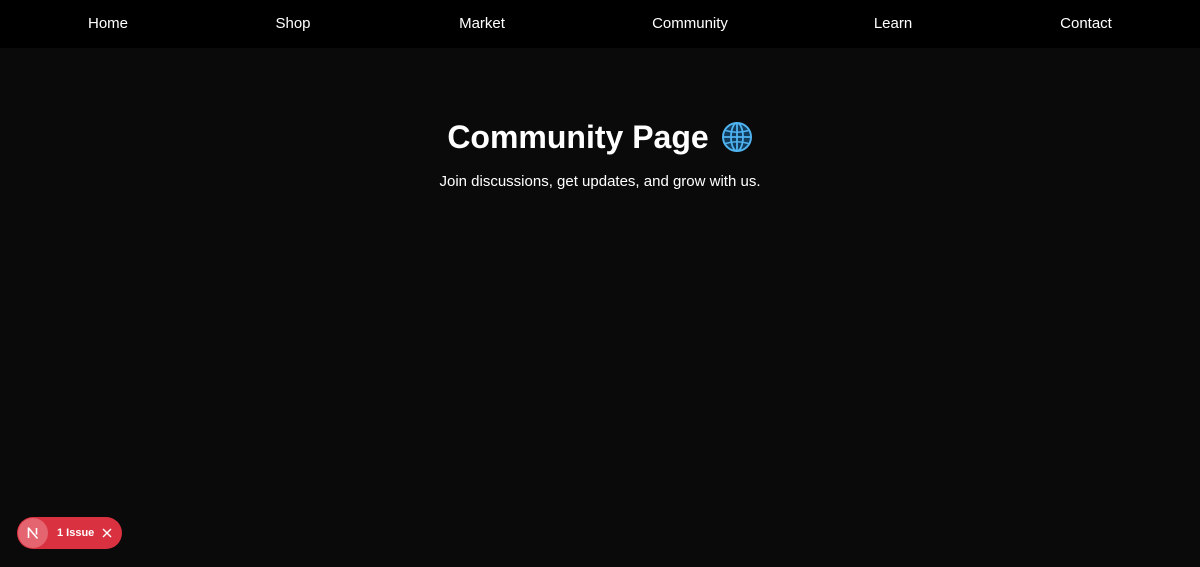 The width and height of the screenshot is (1200, 567). Describe the element at coordinates (600, 24) in the screenshot. I see `top-navigation: Home Shop Market Community Learn Contact` at that location.